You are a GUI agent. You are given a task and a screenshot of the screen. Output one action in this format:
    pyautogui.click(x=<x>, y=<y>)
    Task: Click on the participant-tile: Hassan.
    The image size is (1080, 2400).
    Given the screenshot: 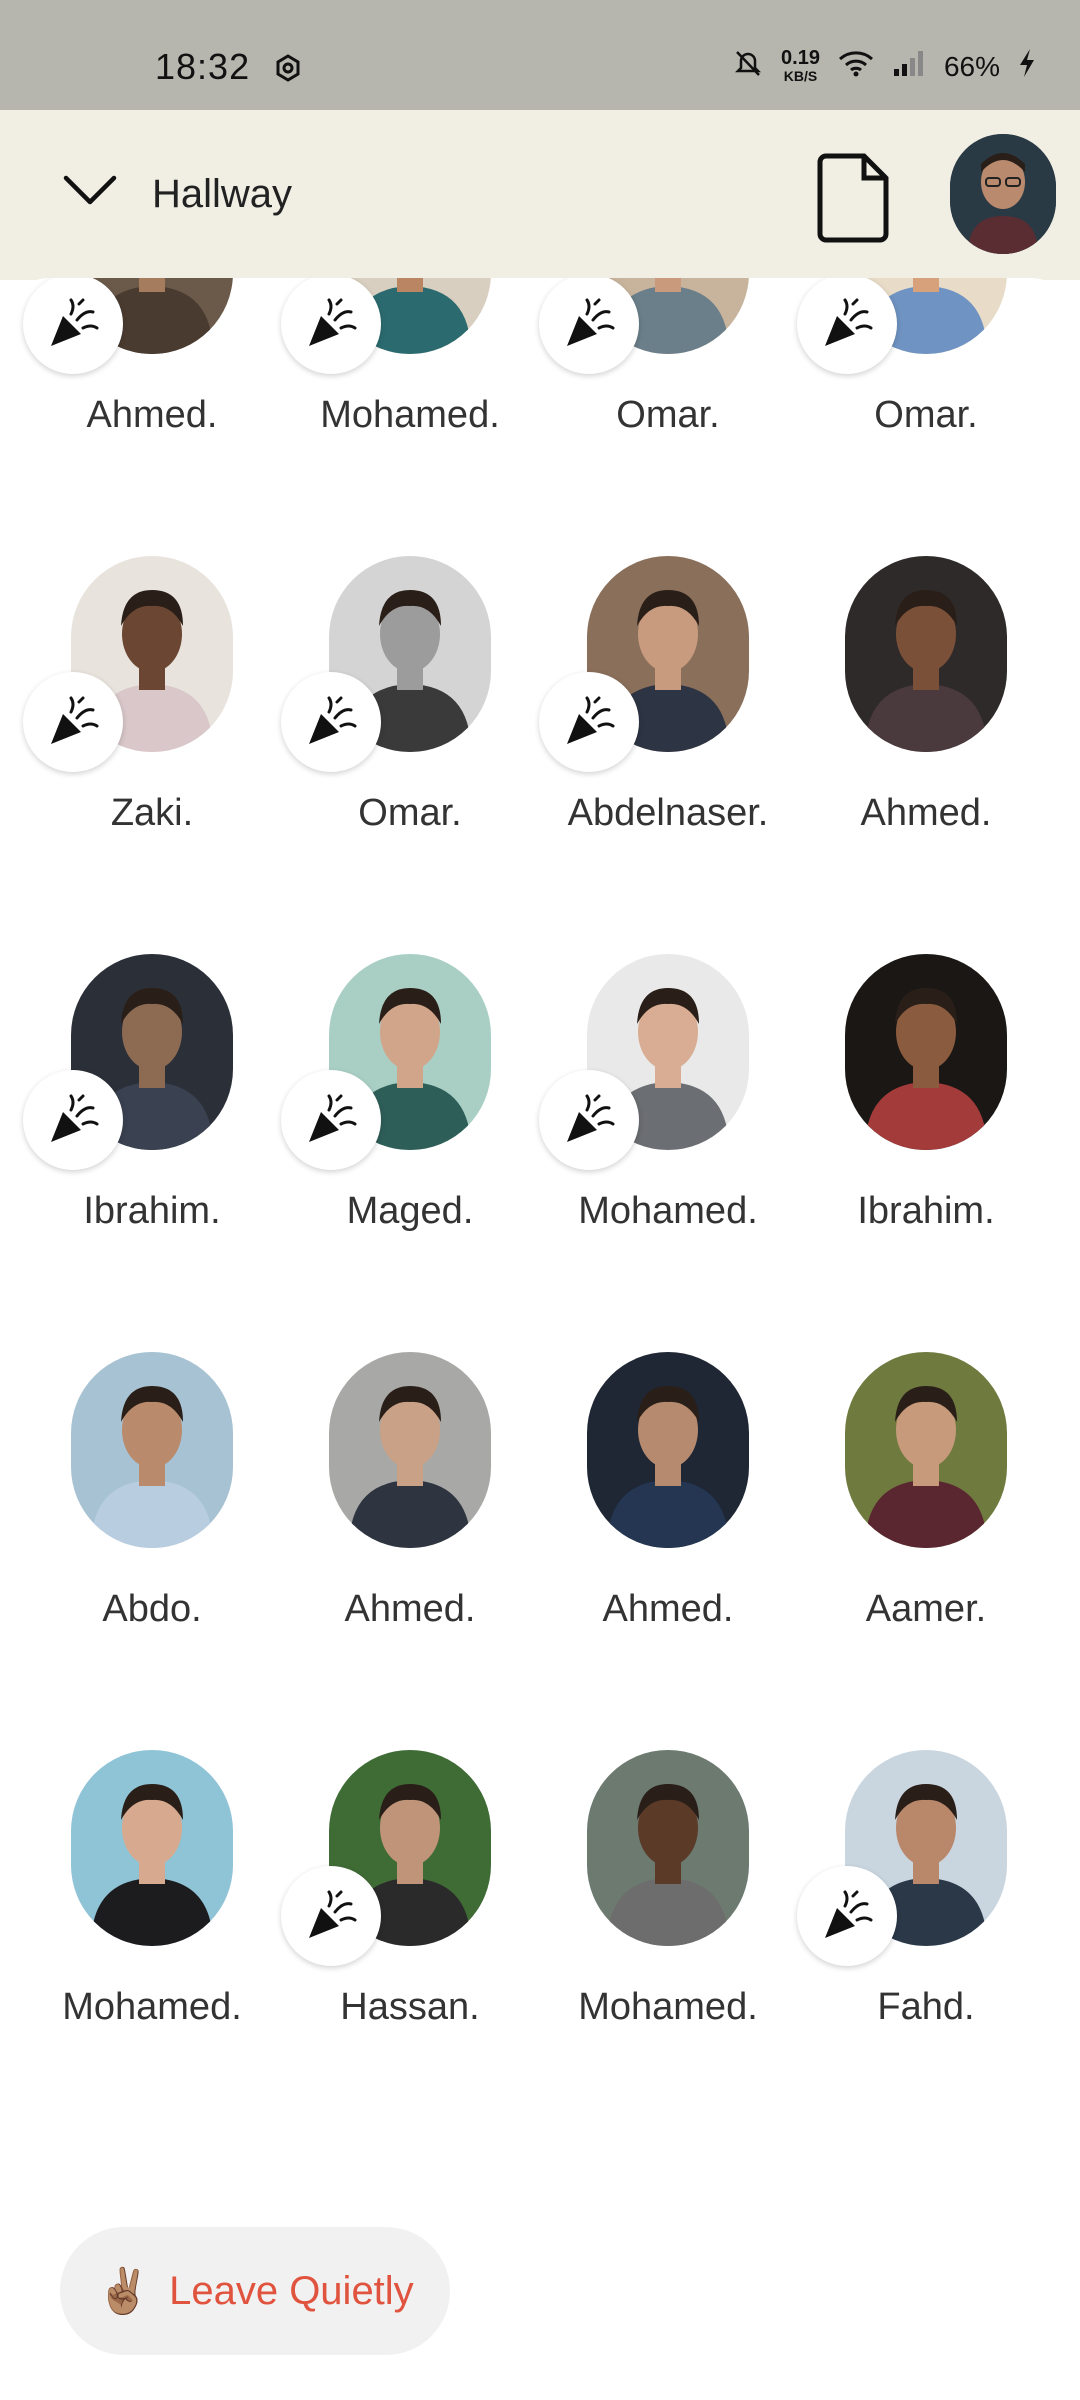 What is the action you would take?
    pyautogui.click(x=410, y=1940)
    